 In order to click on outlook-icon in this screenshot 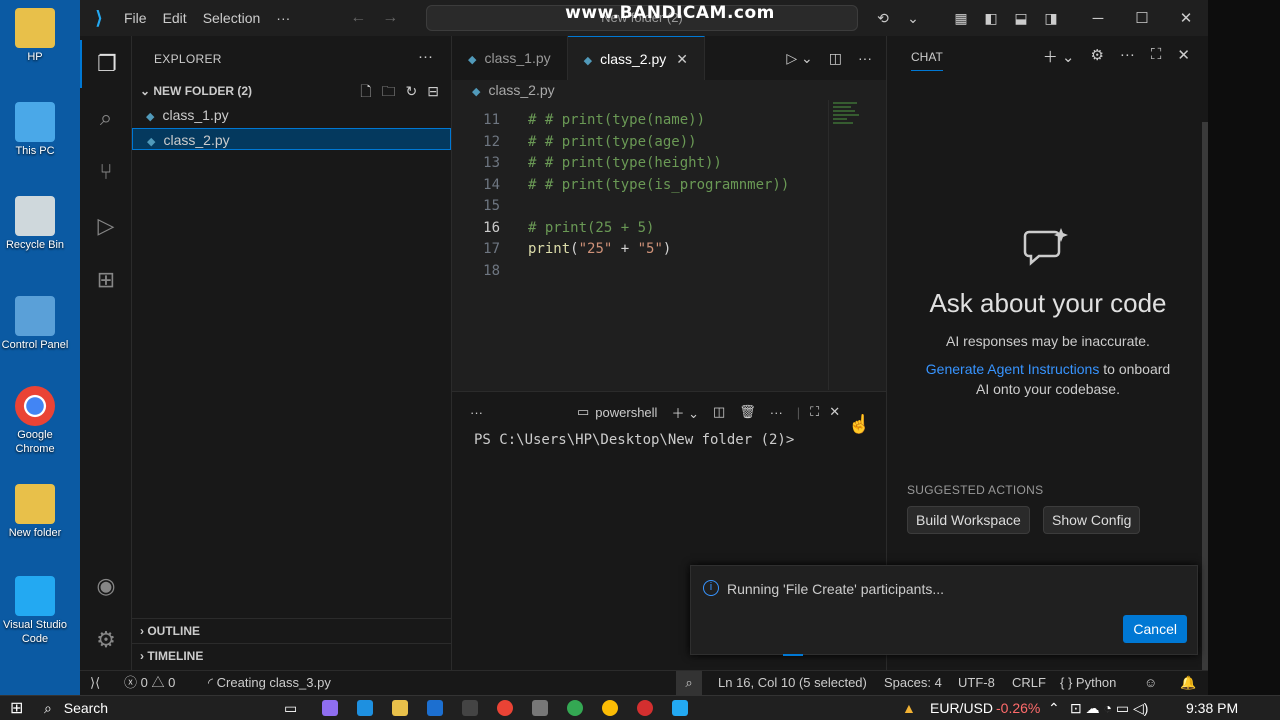, I will do `click(435, 708)`.